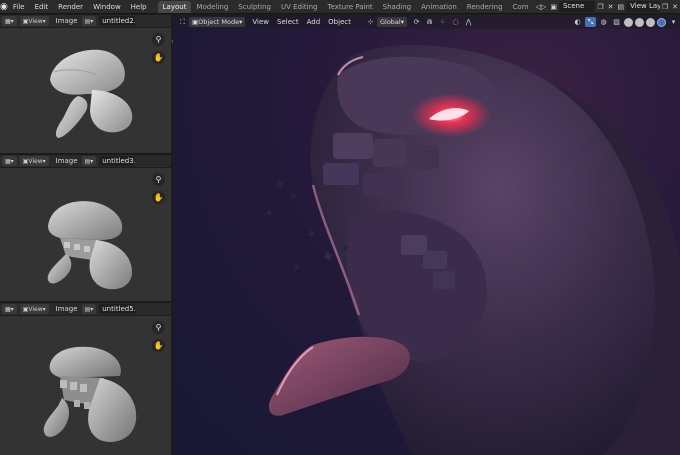  Describe the element at coordinates (590, 22) in the screenshot. I see `gizmo-icon: ⤡` at that location.